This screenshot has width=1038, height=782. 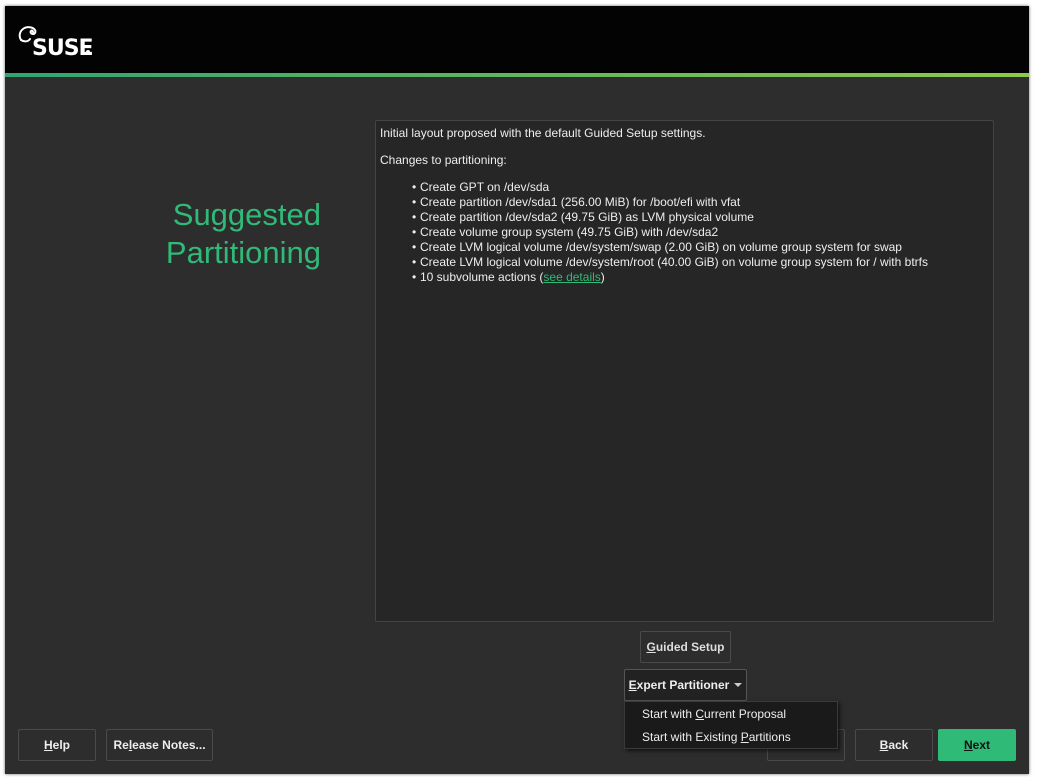 What do you see at coordinates (517, 75) in the screenshot?
I see `header-accent-bar` at bounding box center [517, 75].